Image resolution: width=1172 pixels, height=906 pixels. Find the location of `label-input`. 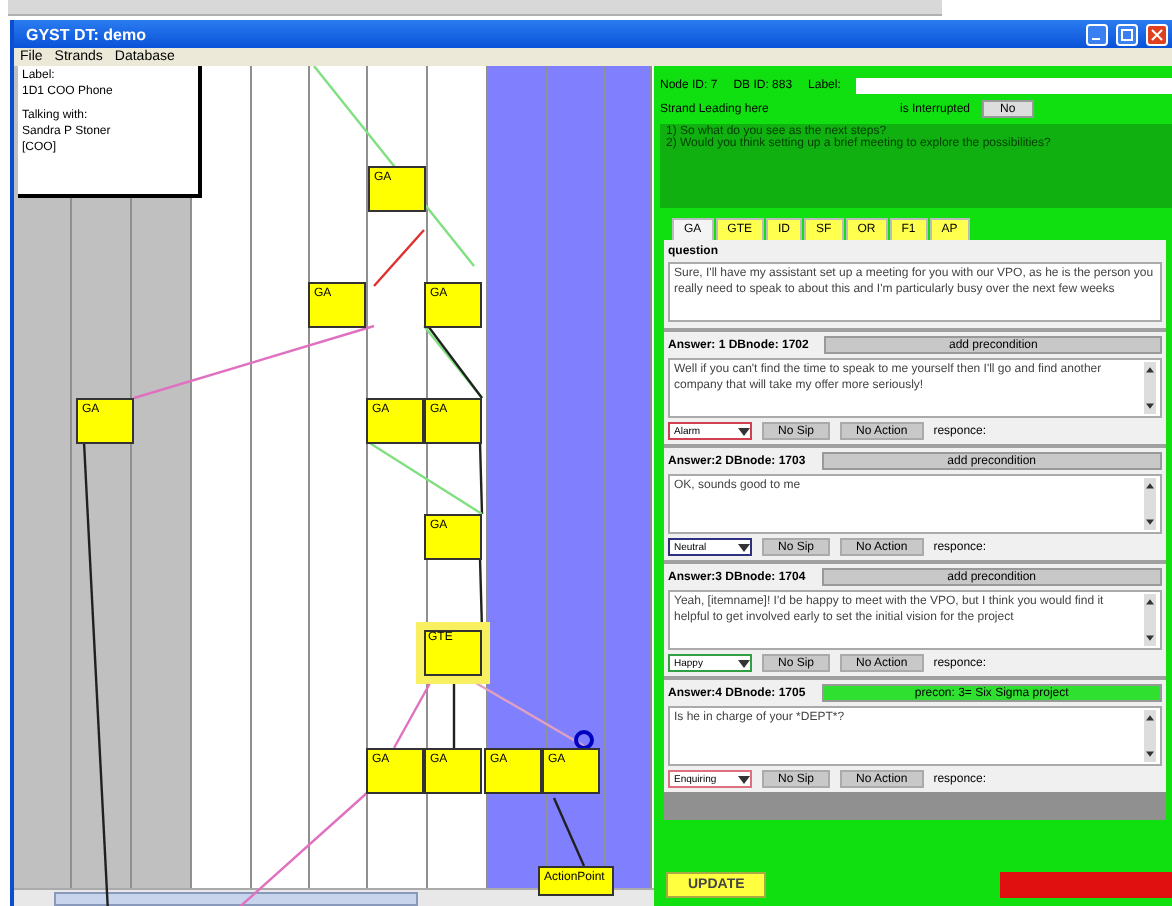

label-input is located at coordinates (1014, 86).